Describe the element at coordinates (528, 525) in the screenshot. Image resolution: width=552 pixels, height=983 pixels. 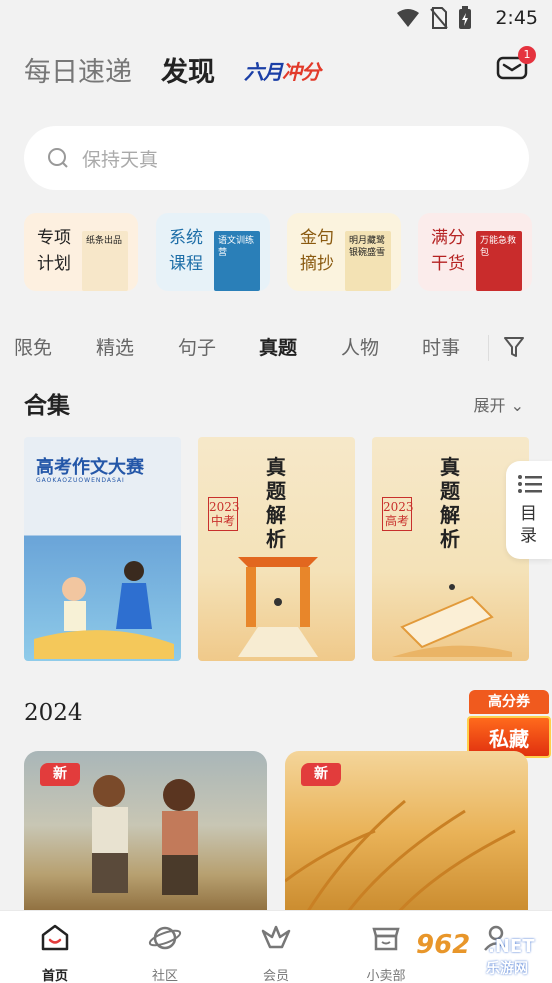
I see `side-index-label: 目录` at that location.